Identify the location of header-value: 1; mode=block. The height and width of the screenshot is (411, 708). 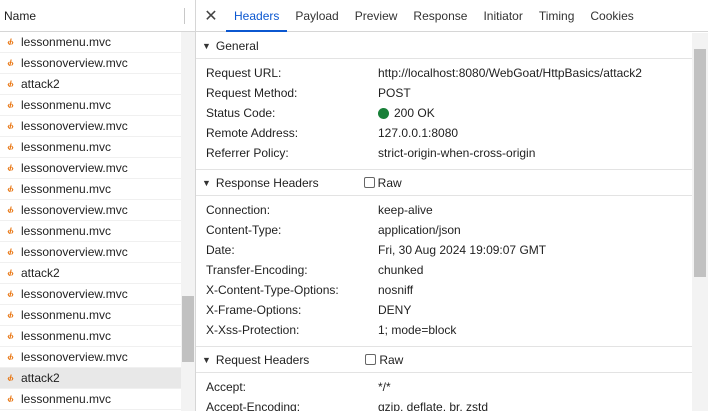
(417, 330).